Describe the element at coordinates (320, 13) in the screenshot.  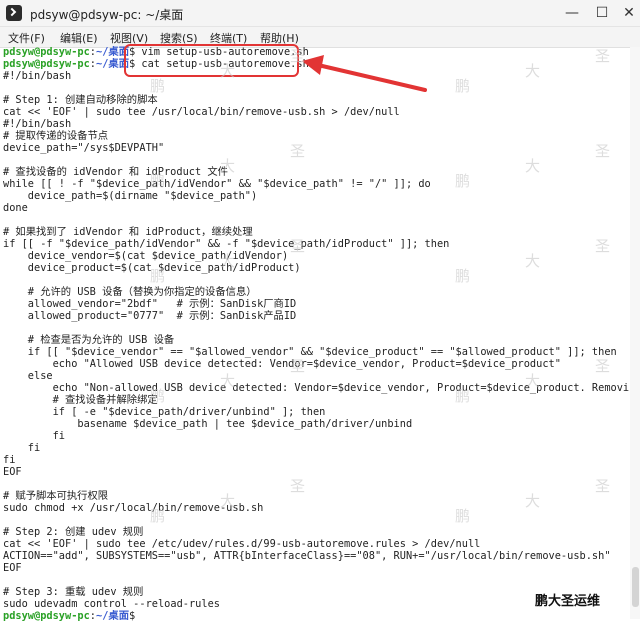
I see `title-bar: pdsyw@pdsyw-pc: ~/桌面 — ☐ ✕` at that location.